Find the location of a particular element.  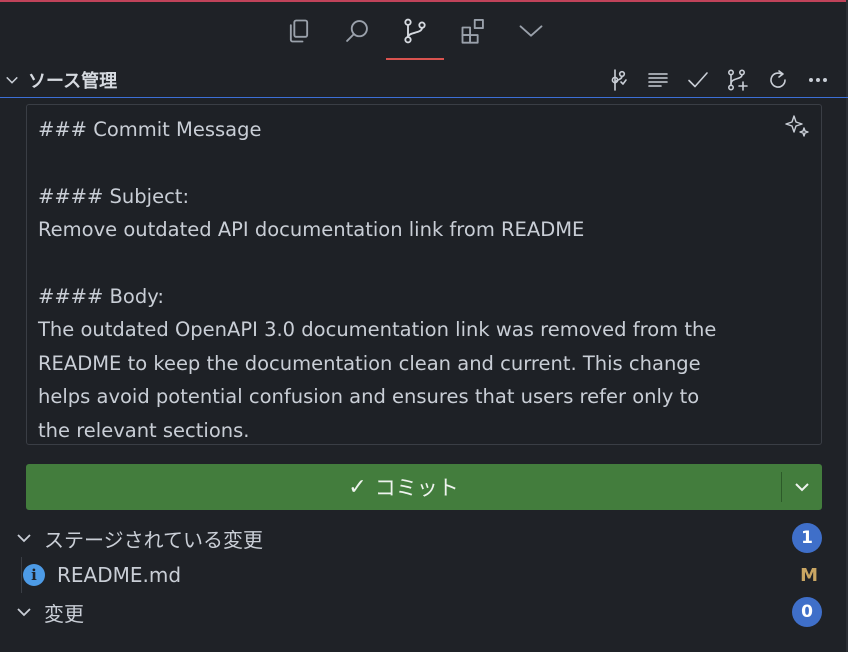

tab-more is located at coordinates (531, 31).